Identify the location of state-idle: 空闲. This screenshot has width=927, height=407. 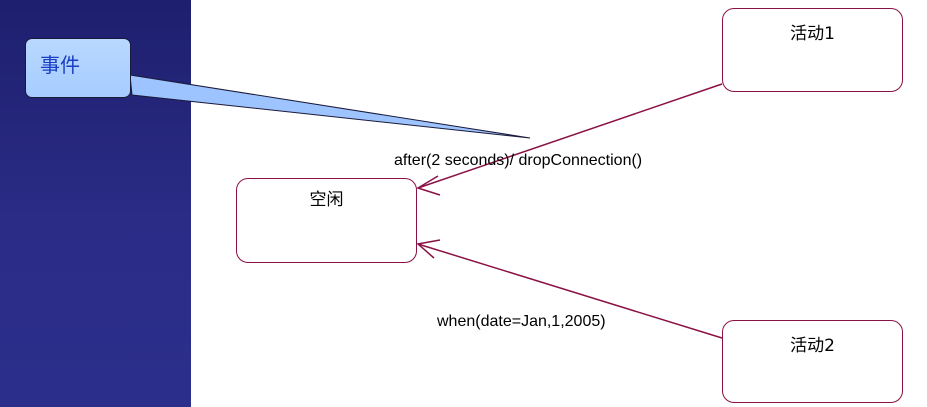
(326, 220).